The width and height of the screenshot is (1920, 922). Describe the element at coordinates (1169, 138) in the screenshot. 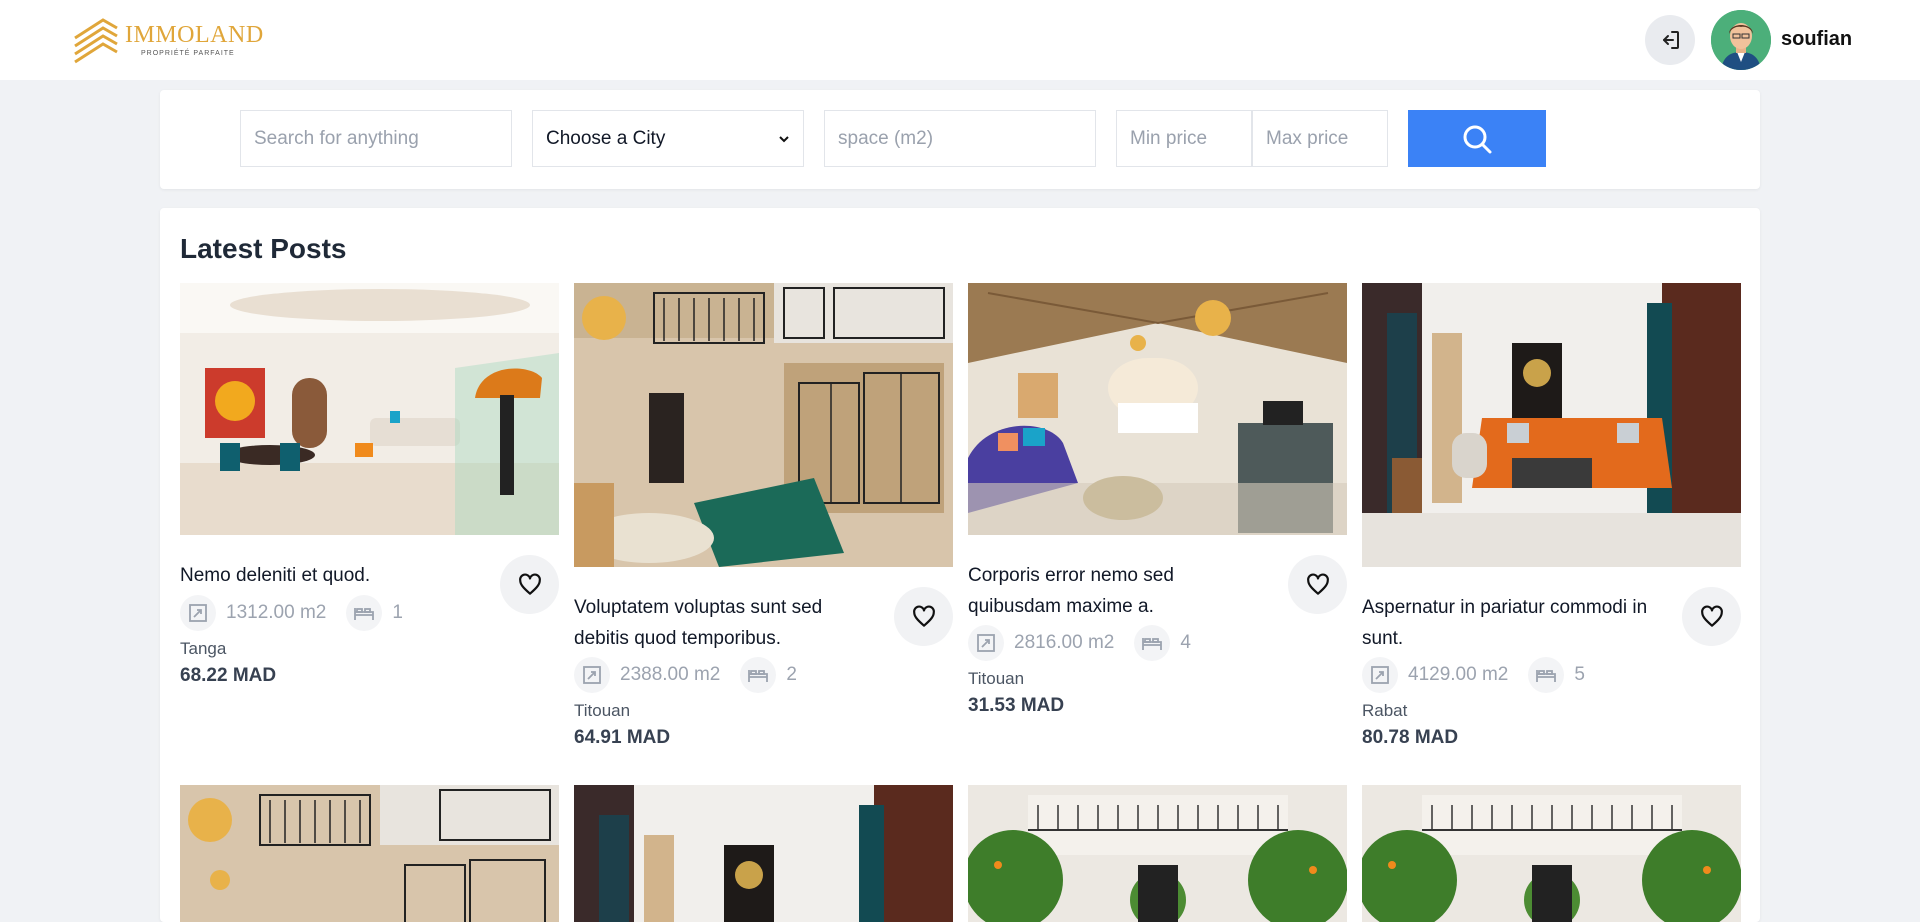

I see `min-price-placeholder: Min price` at that location.